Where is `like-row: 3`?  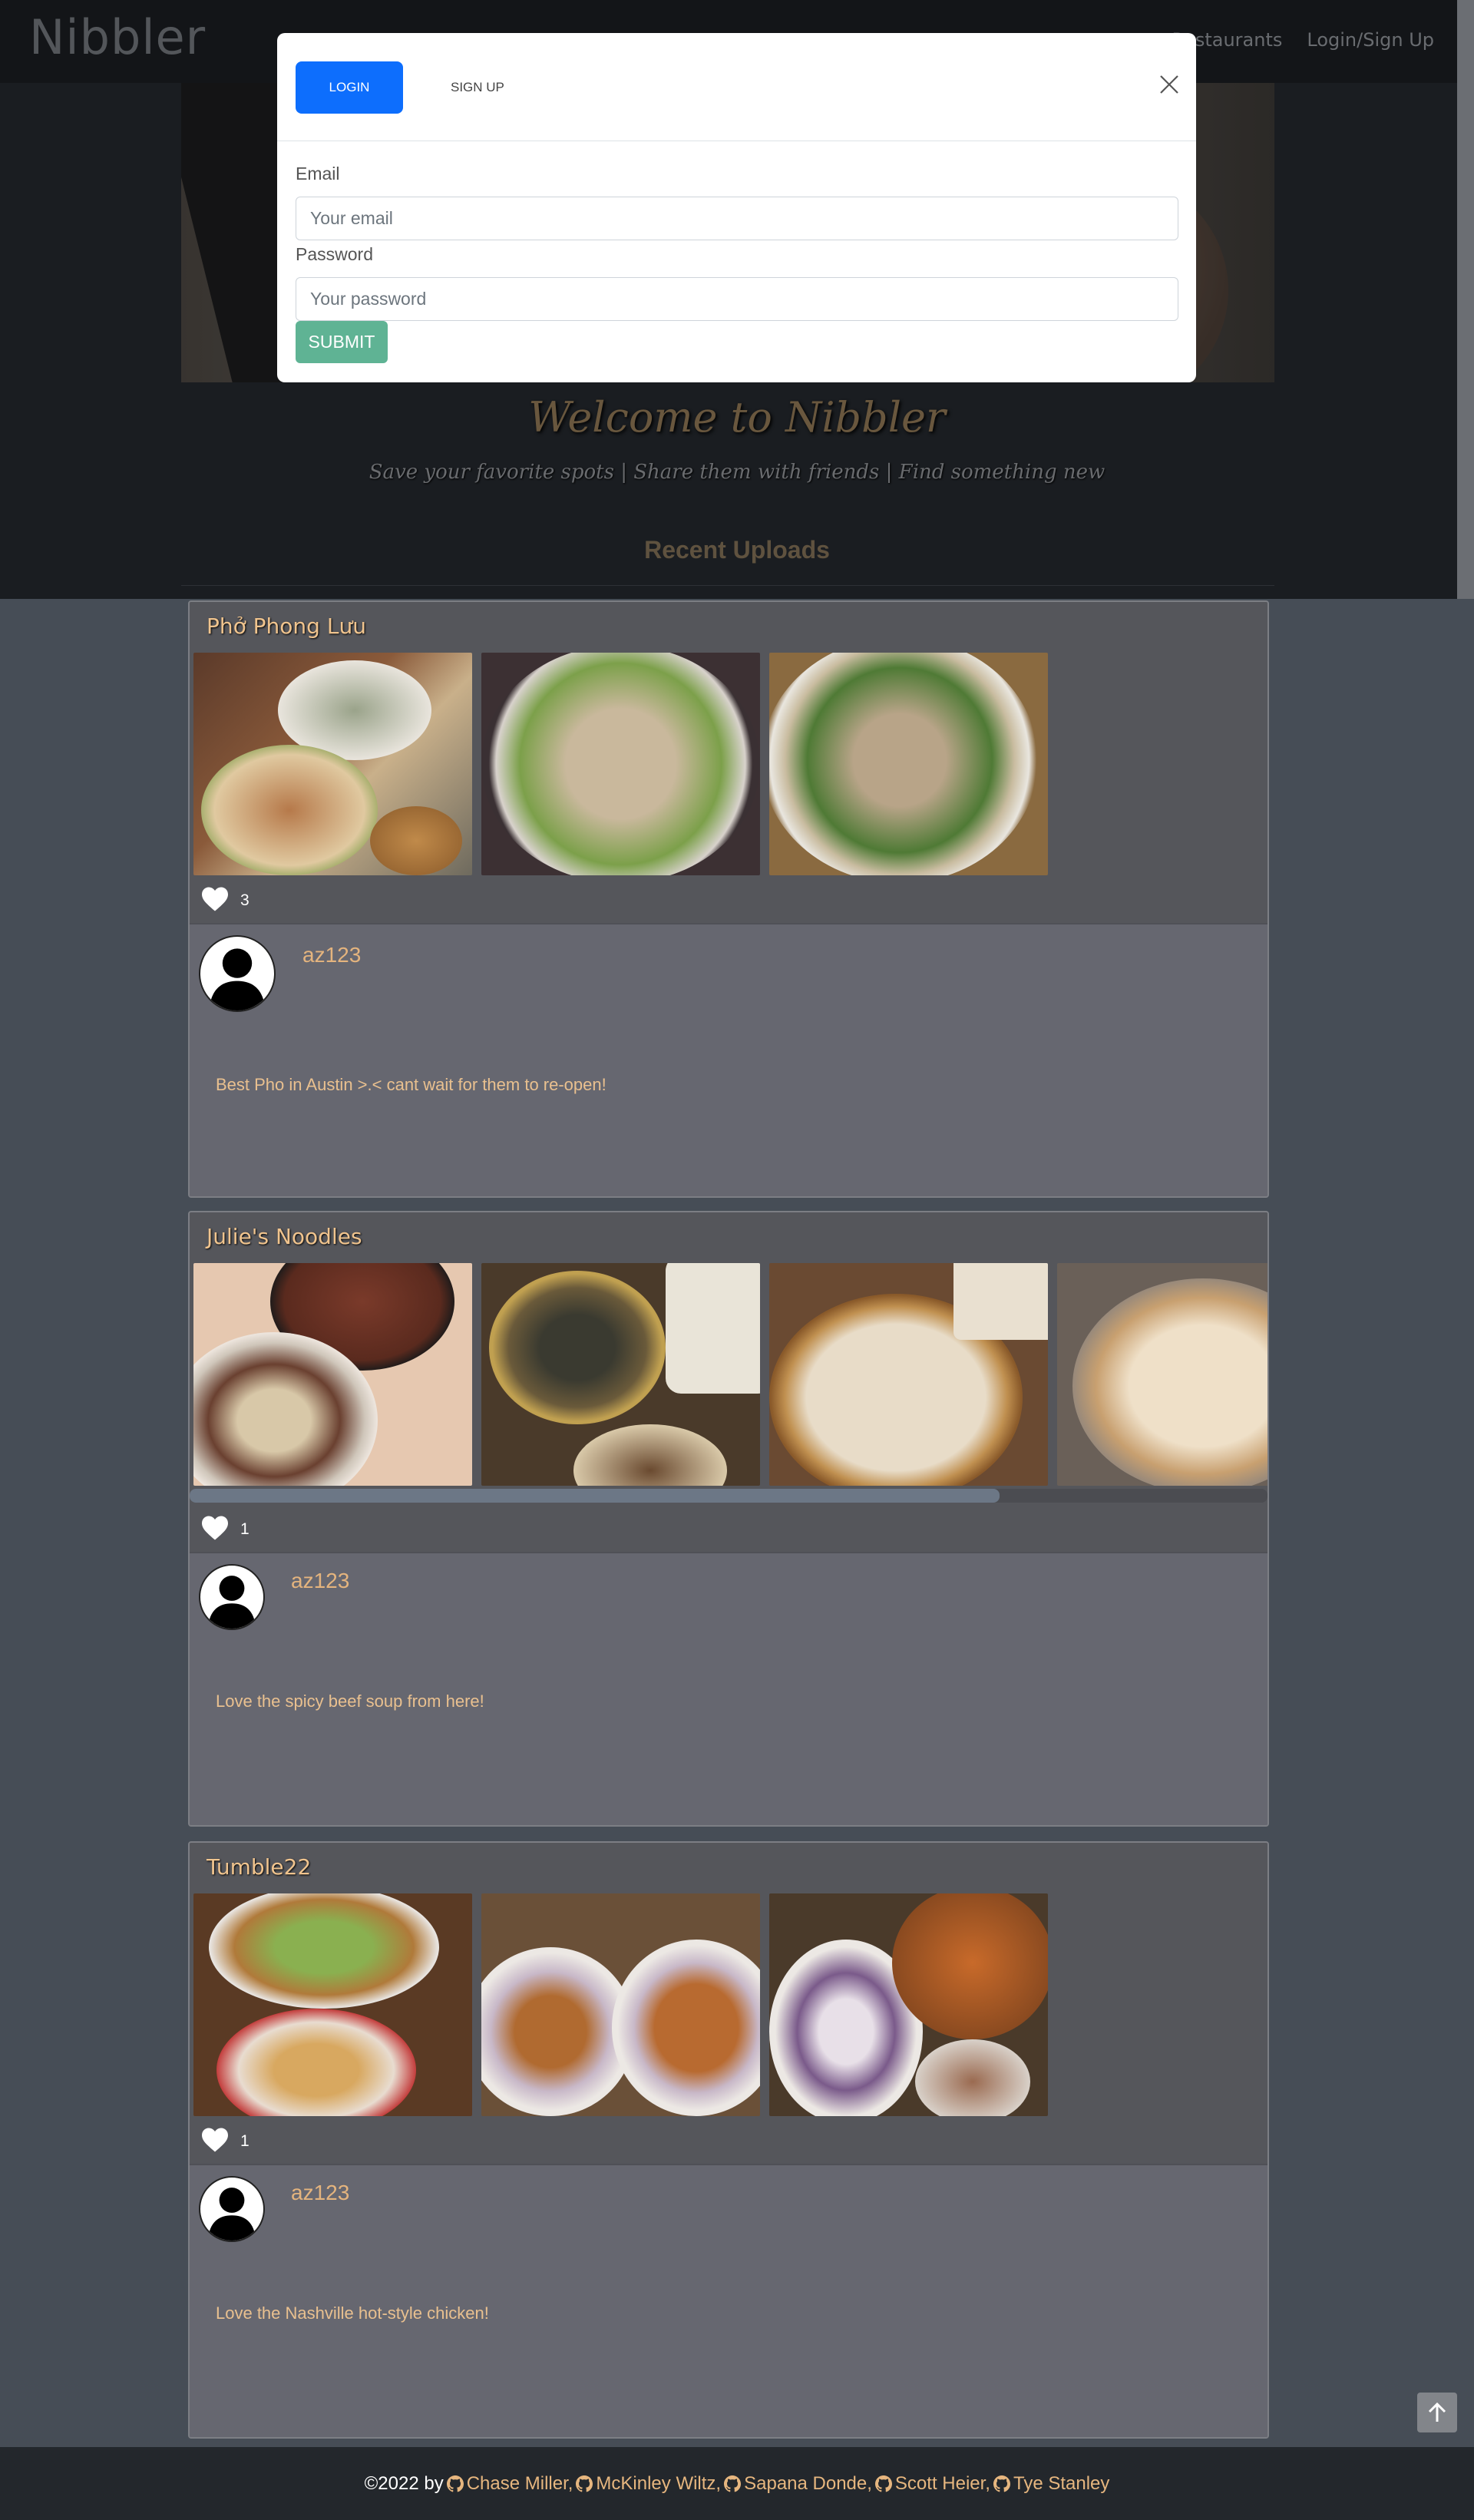
like-row: 3 is located at coordinates (728, 899).